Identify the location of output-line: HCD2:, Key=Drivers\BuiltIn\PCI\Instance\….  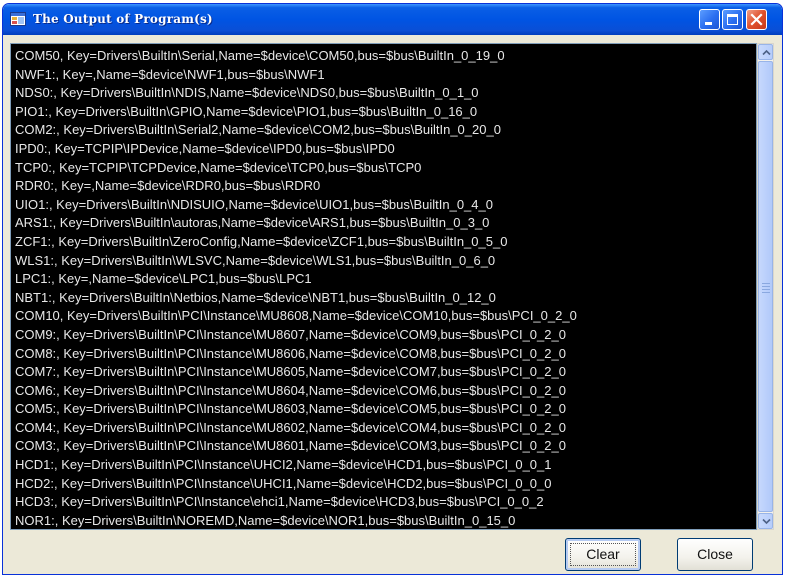
(283, 483).